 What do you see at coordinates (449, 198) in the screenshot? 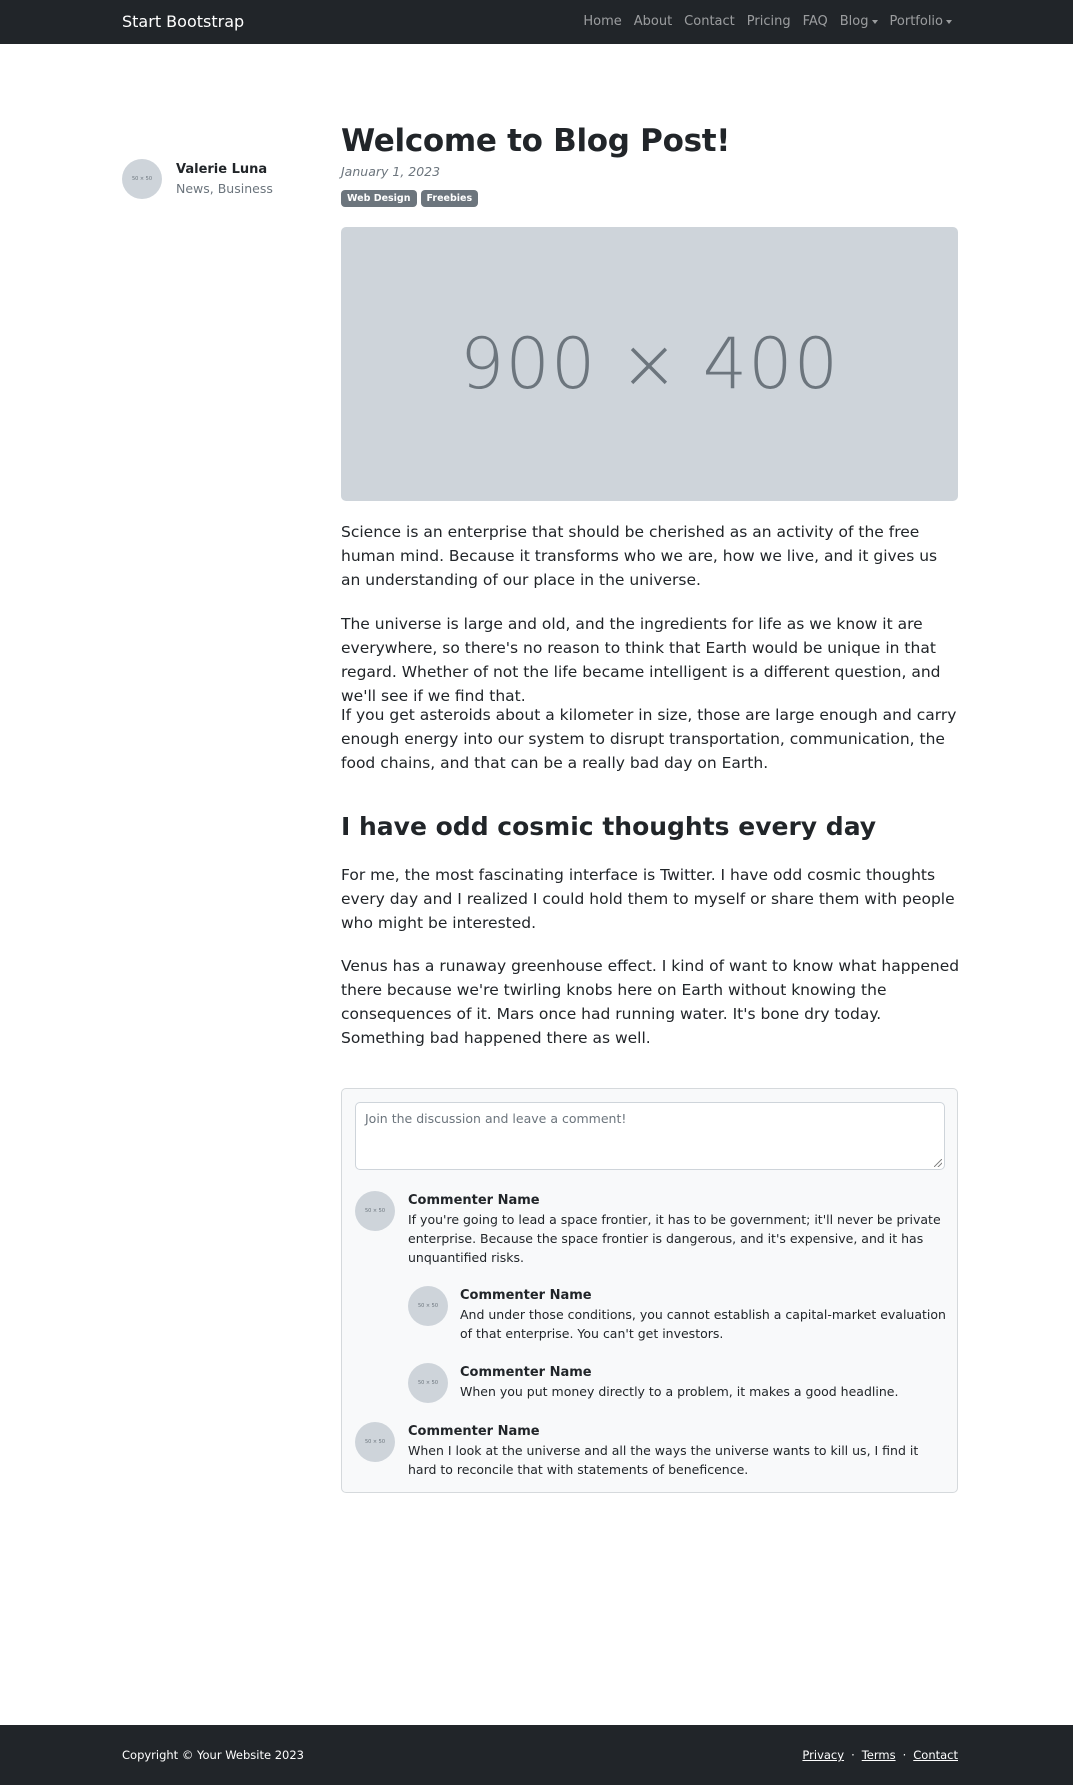
I see `tag-badge-freebies: Freebies` at bounding box center [449, 198].